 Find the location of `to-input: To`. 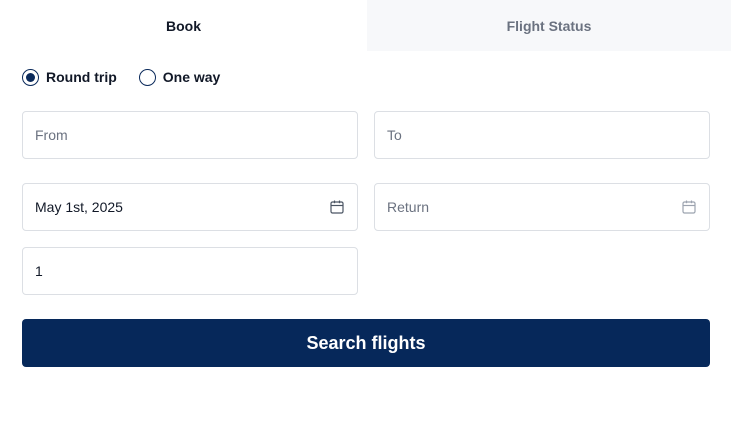

to-input: To is located at coordinates (542, 135).